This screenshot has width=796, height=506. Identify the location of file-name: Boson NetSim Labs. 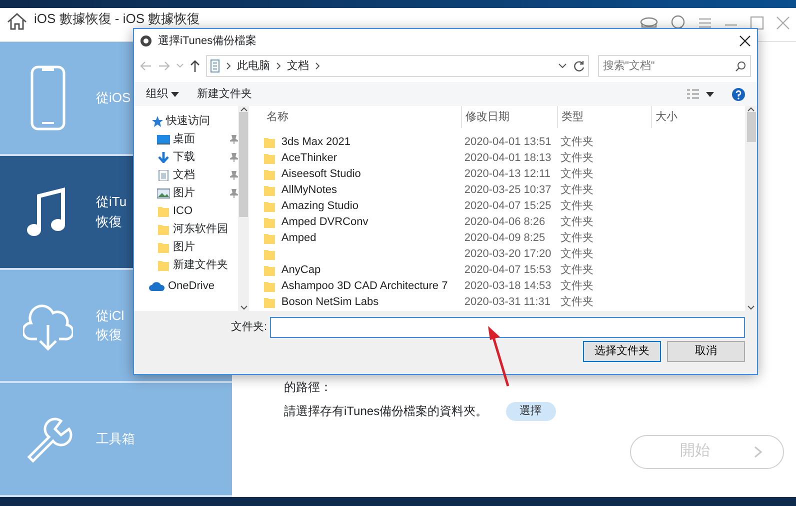
(330, 302).